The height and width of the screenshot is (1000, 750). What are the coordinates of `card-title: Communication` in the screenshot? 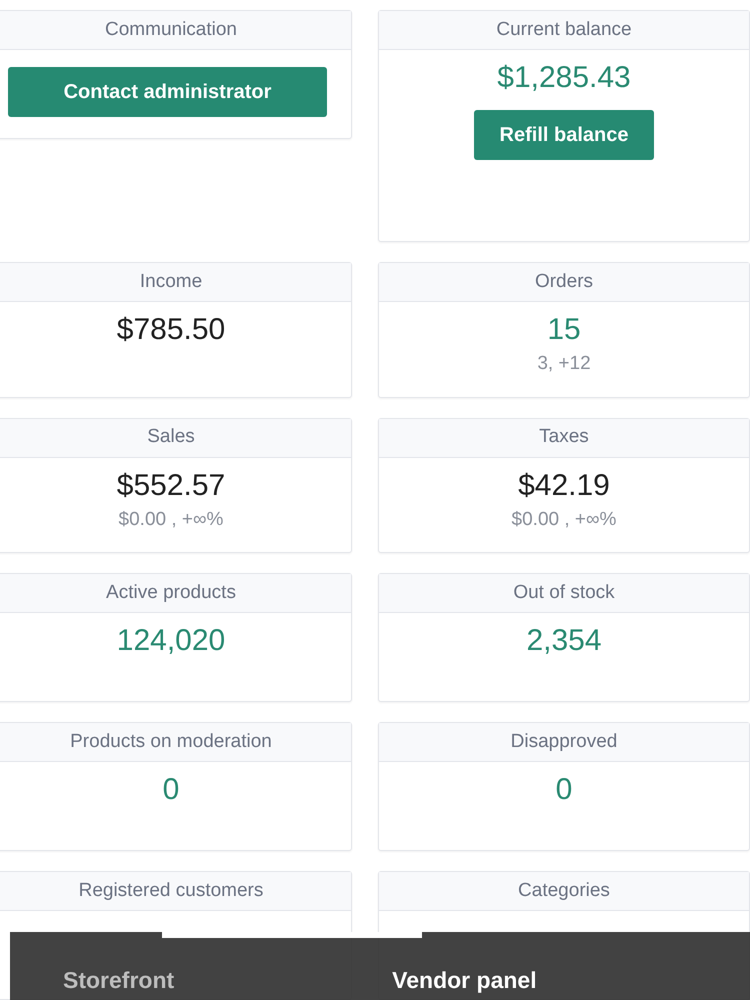 It's located at (175, 30).